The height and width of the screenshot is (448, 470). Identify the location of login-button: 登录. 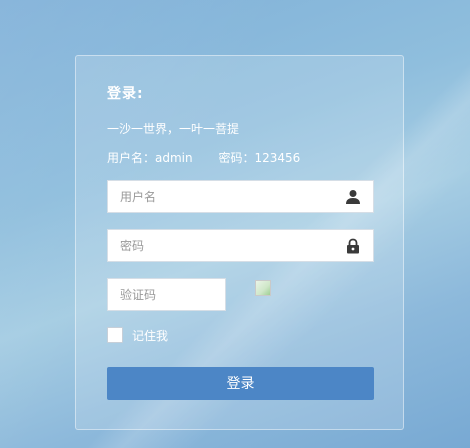
(240, 383).